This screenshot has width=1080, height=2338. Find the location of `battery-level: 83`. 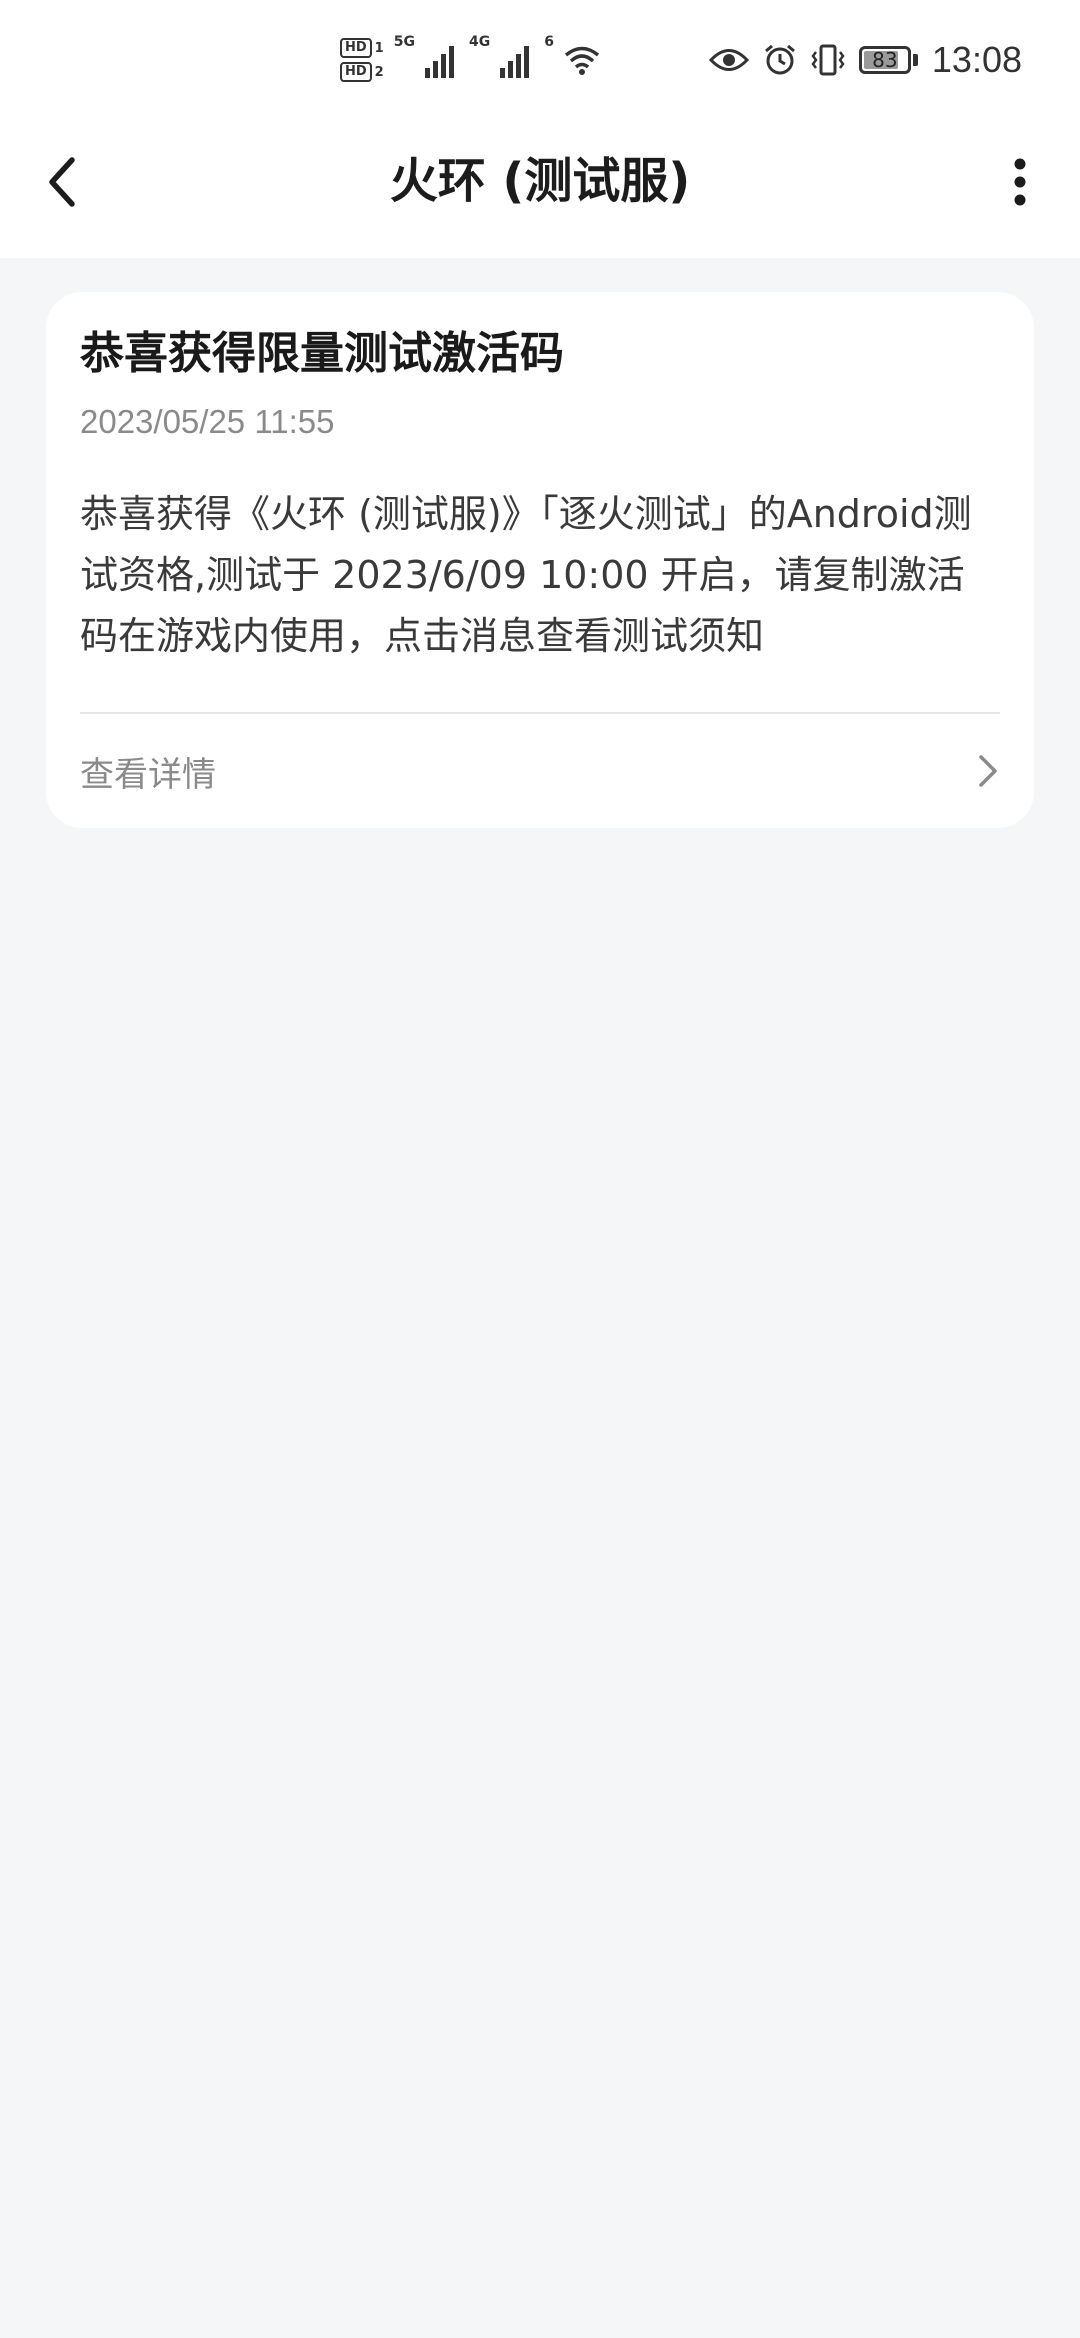

battery-level: 83 is located at coordinates (885, 60).